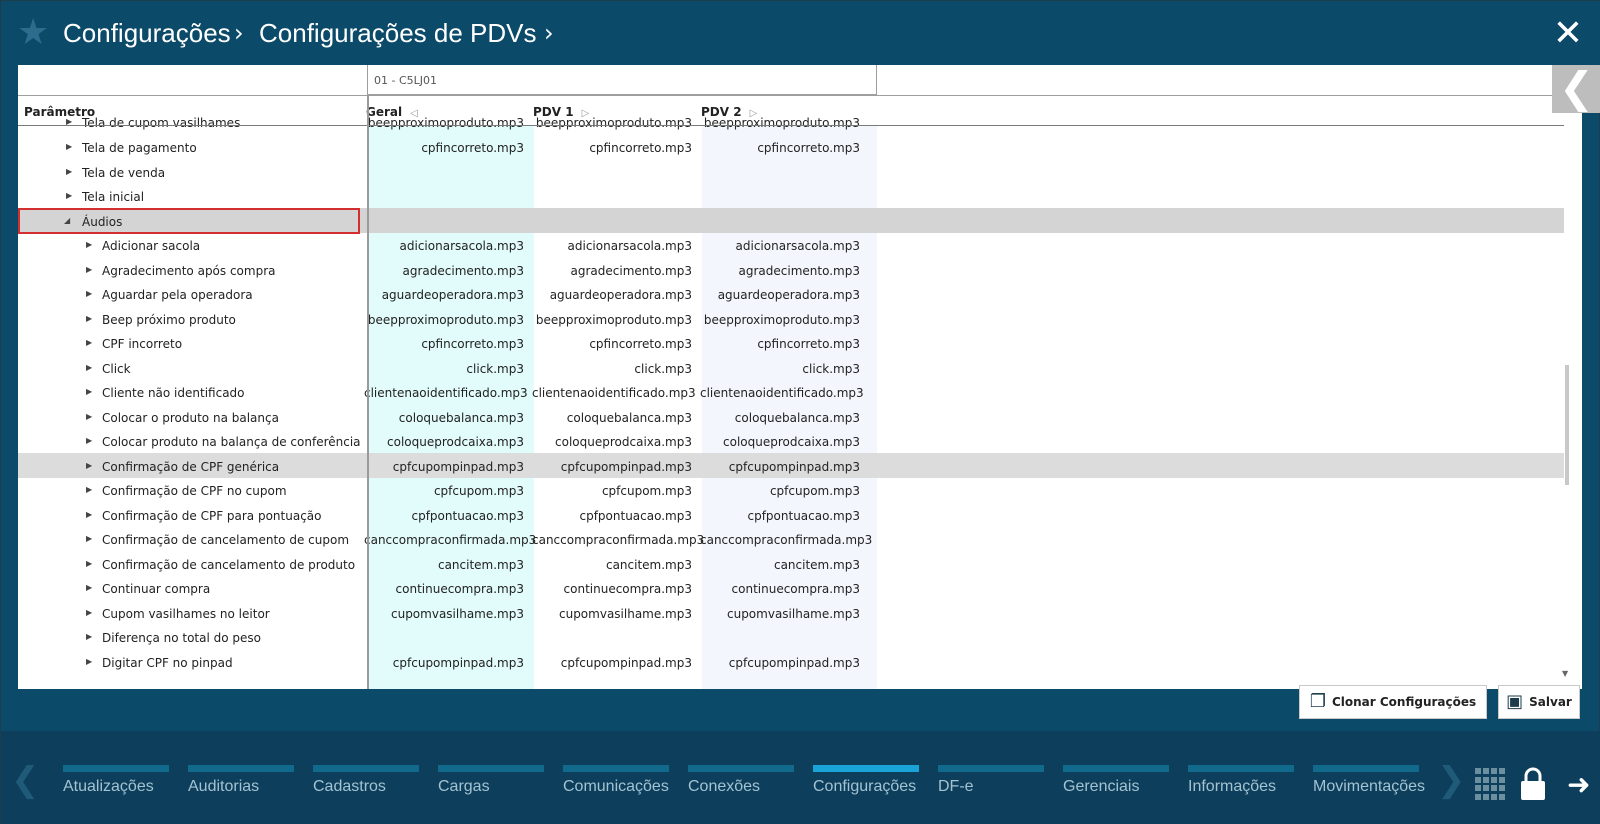 The height and width of the screenshot is (824, 1600). Describe the element at coordinates (444, 491) in the screenshot. I see `cell-geral: cpfcupom.mp3` at that location.